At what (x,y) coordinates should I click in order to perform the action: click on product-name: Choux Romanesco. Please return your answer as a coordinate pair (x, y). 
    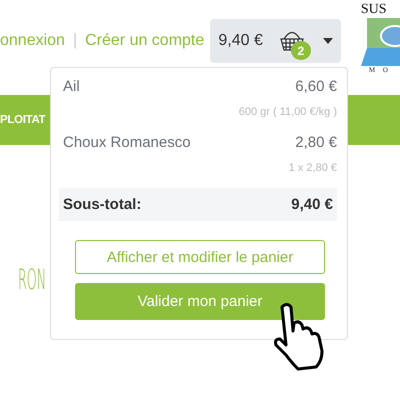
    Looking at the image, I should click on (127, 142).